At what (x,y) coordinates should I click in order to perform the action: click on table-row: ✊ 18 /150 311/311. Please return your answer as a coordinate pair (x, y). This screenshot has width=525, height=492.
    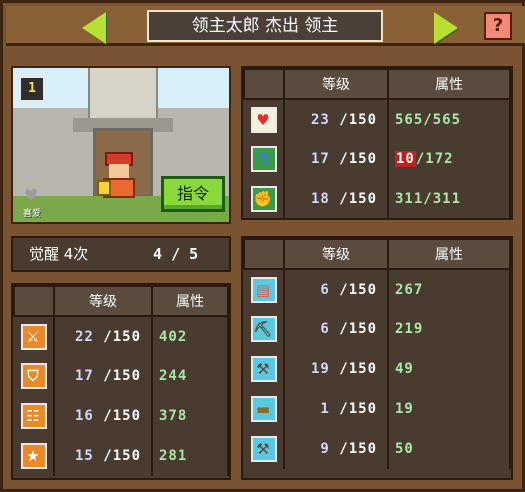
    Looking at the image, I should click on (377, 199).